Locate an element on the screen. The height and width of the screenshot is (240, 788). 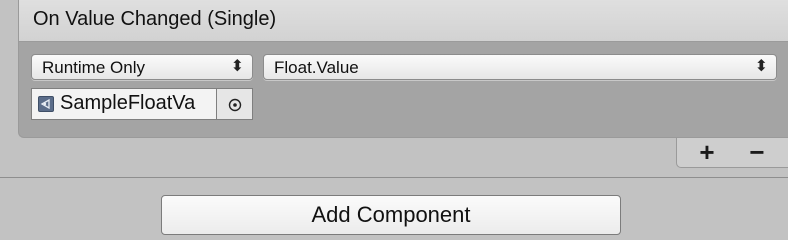
call-state-label: Runtime Only is located at coordinates (93, 67).